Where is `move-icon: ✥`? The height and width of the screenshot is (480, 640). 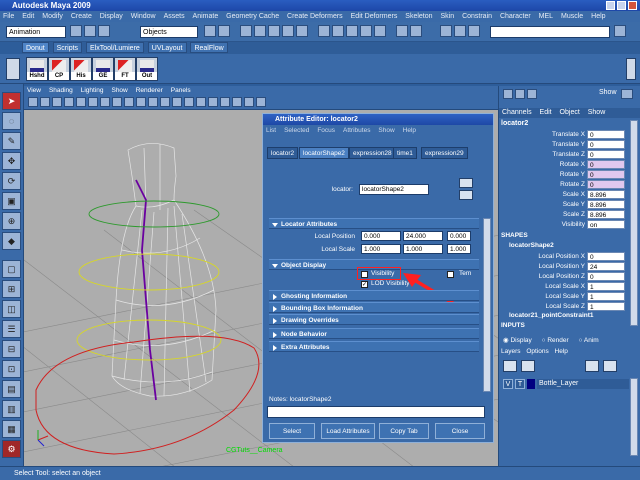 move-icon: ✥ is located at coordinates (11, 161).